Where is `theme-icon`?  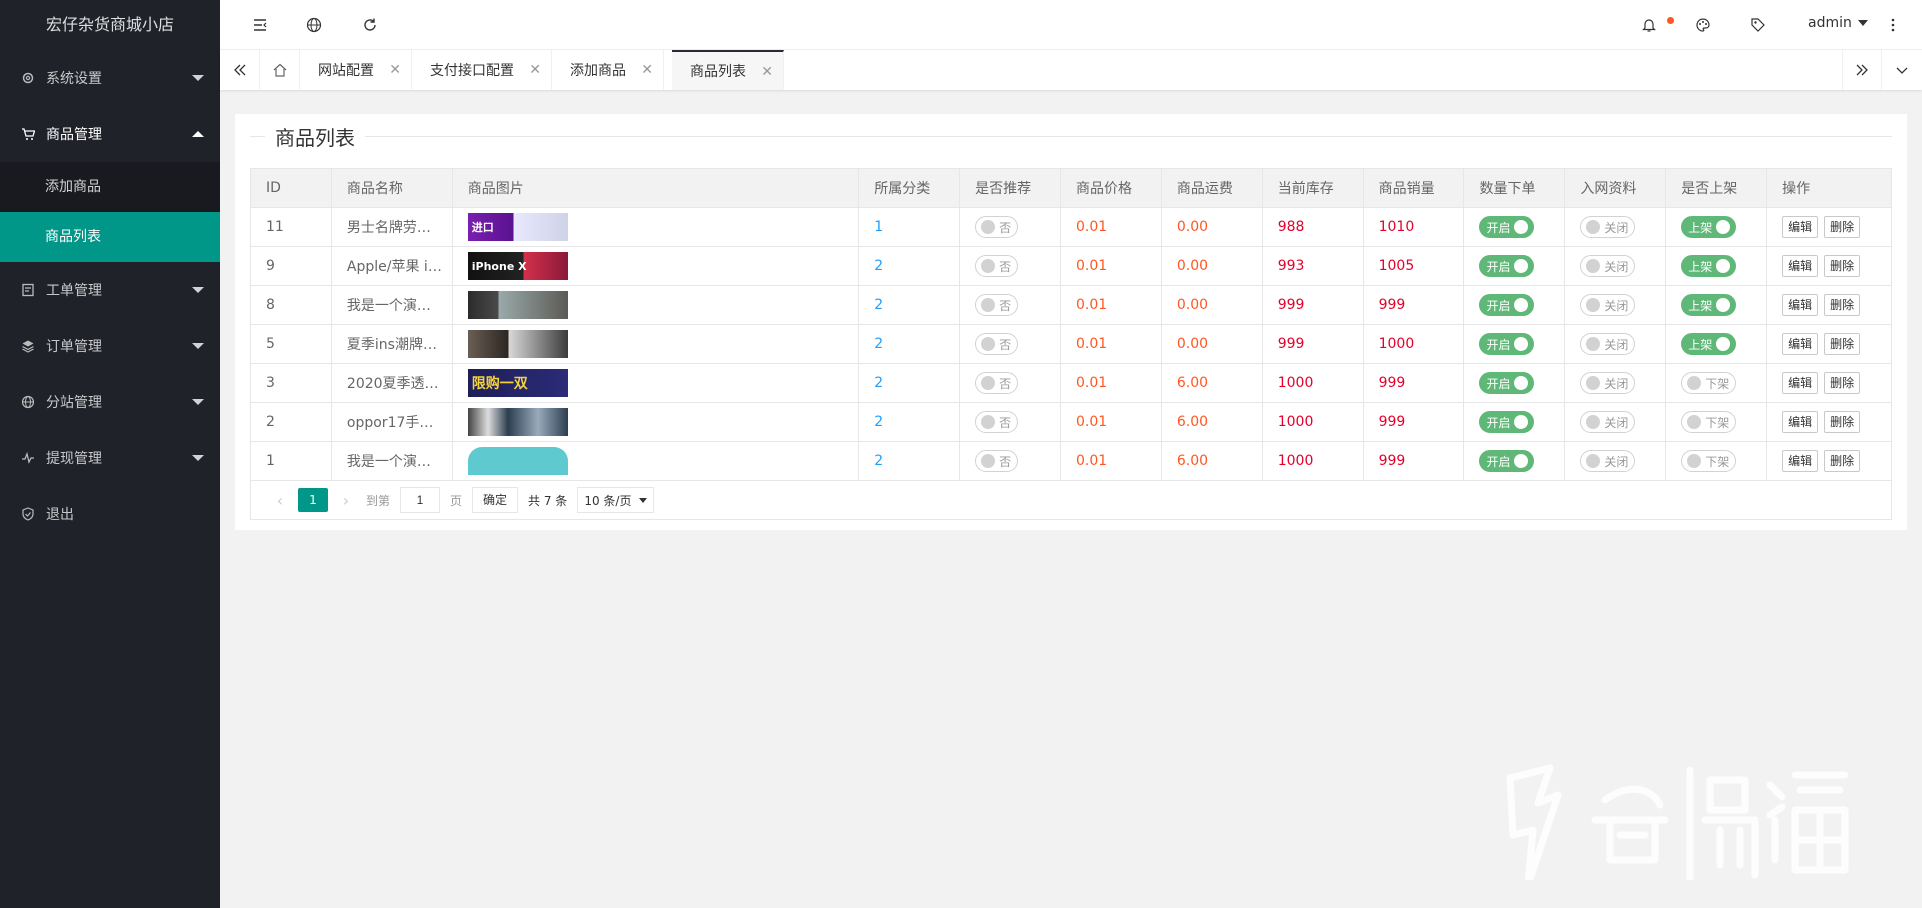
theme-icon is located at coordinates (1703, 25).